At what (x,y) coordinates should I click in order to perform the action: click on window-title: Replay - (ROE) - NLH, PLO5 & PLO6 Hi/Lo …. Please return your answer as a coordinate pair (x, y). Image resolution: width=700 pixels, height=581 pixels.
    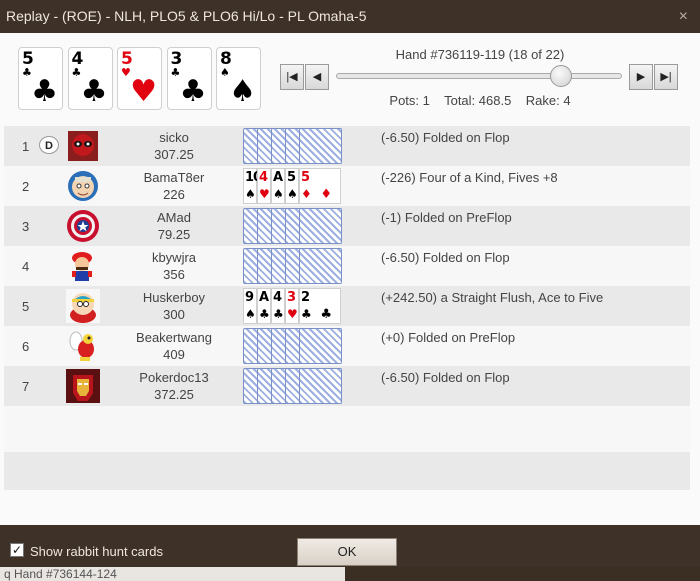
    Looking at the image, I should click on (186, 16).